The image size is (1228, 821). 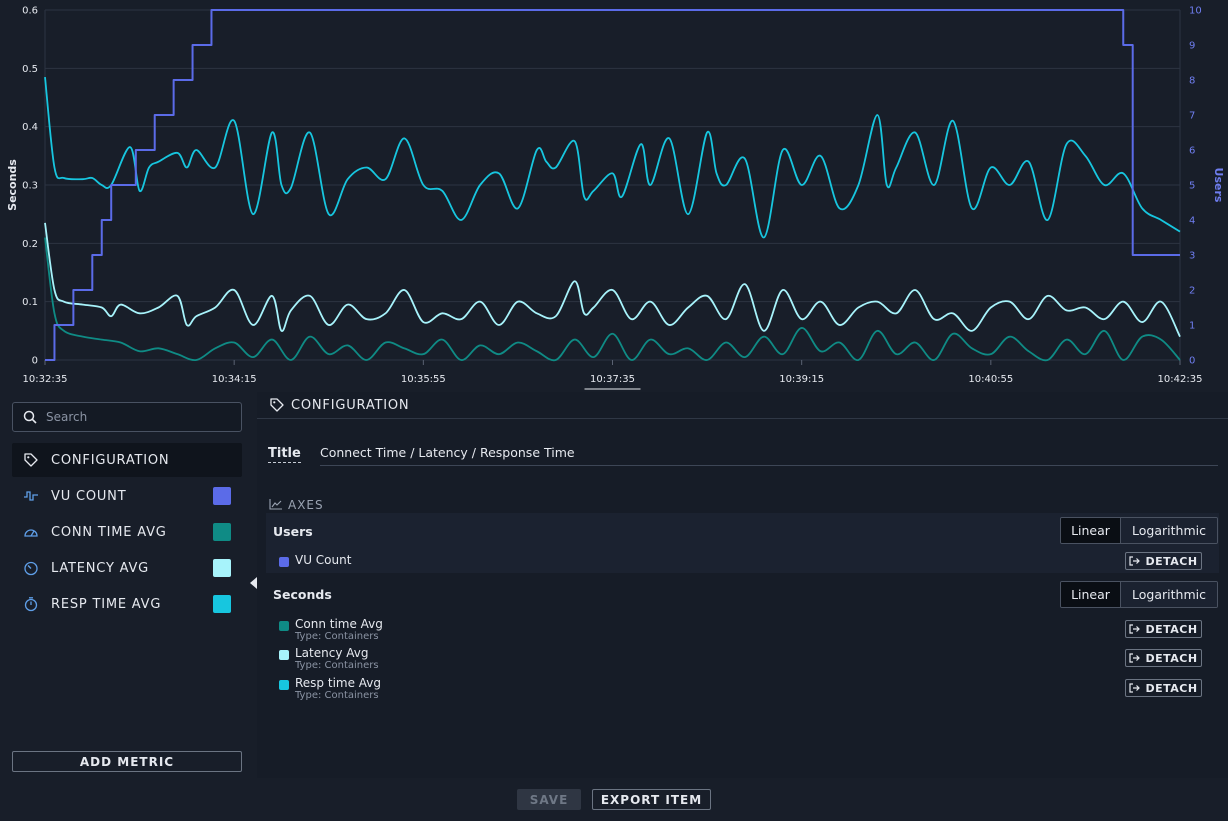 I want to click on sidebar-item-conn-time-avg: CONN TIME AVG, so click(x=127, y=532).